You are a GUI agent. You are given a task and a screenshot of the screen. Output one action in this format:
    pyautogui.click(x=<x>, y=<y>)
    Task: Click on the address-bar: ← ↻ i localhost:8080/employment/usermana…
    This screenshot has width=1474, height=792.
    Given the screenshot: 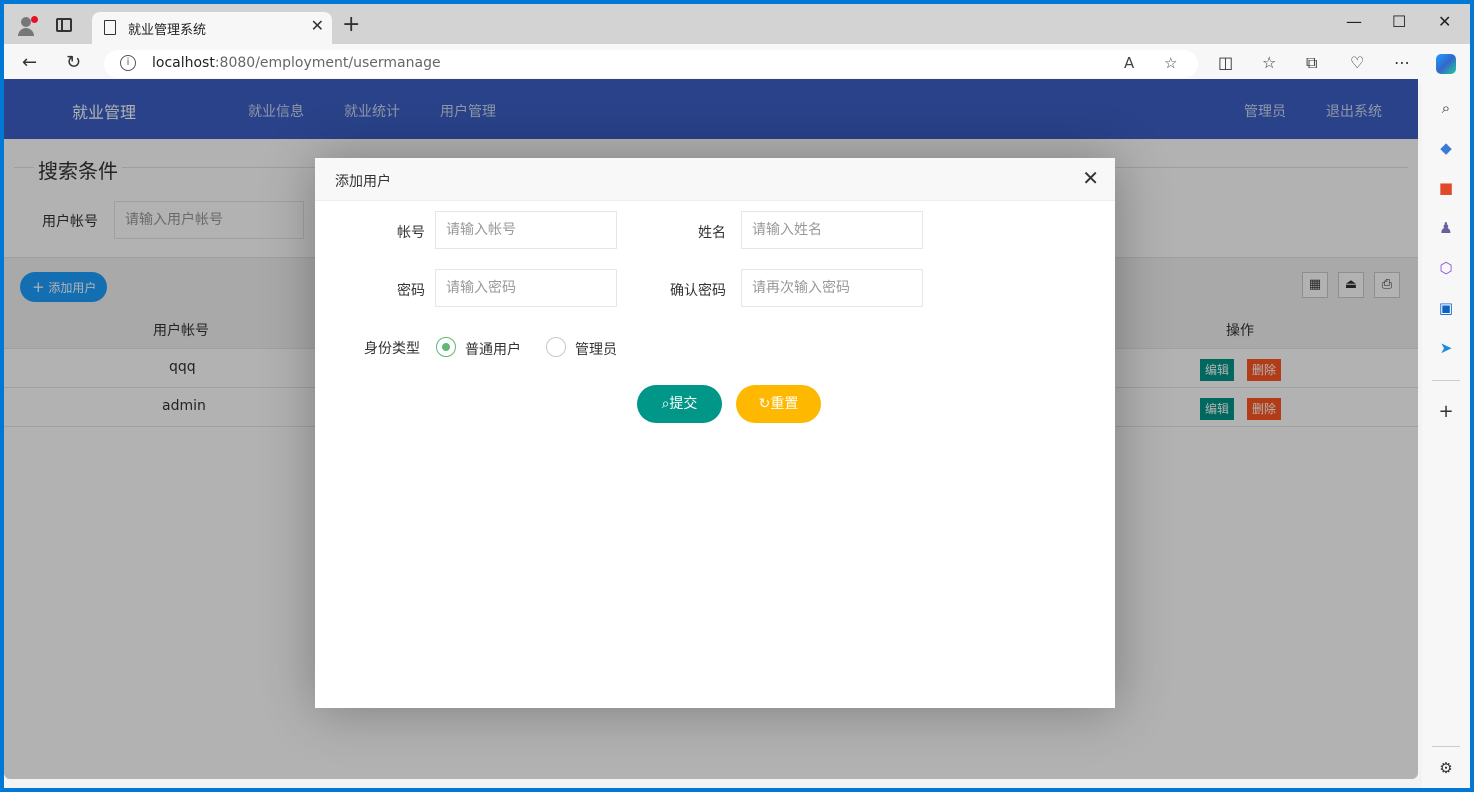 What is the action you would take?
    pyautogui.click(x=737, y=64)
    